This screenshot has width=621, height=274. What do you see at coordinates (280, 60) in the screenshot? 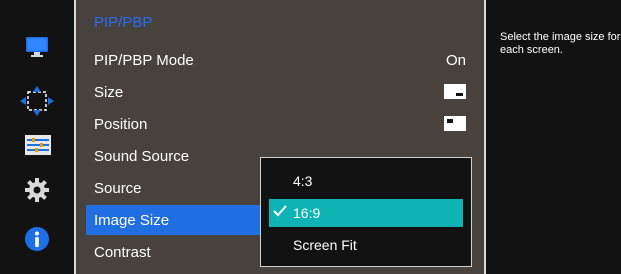
I see `menu-item-pip-pbp-mode: PIP/PBP Mode On` at bounding box center [280, 60].